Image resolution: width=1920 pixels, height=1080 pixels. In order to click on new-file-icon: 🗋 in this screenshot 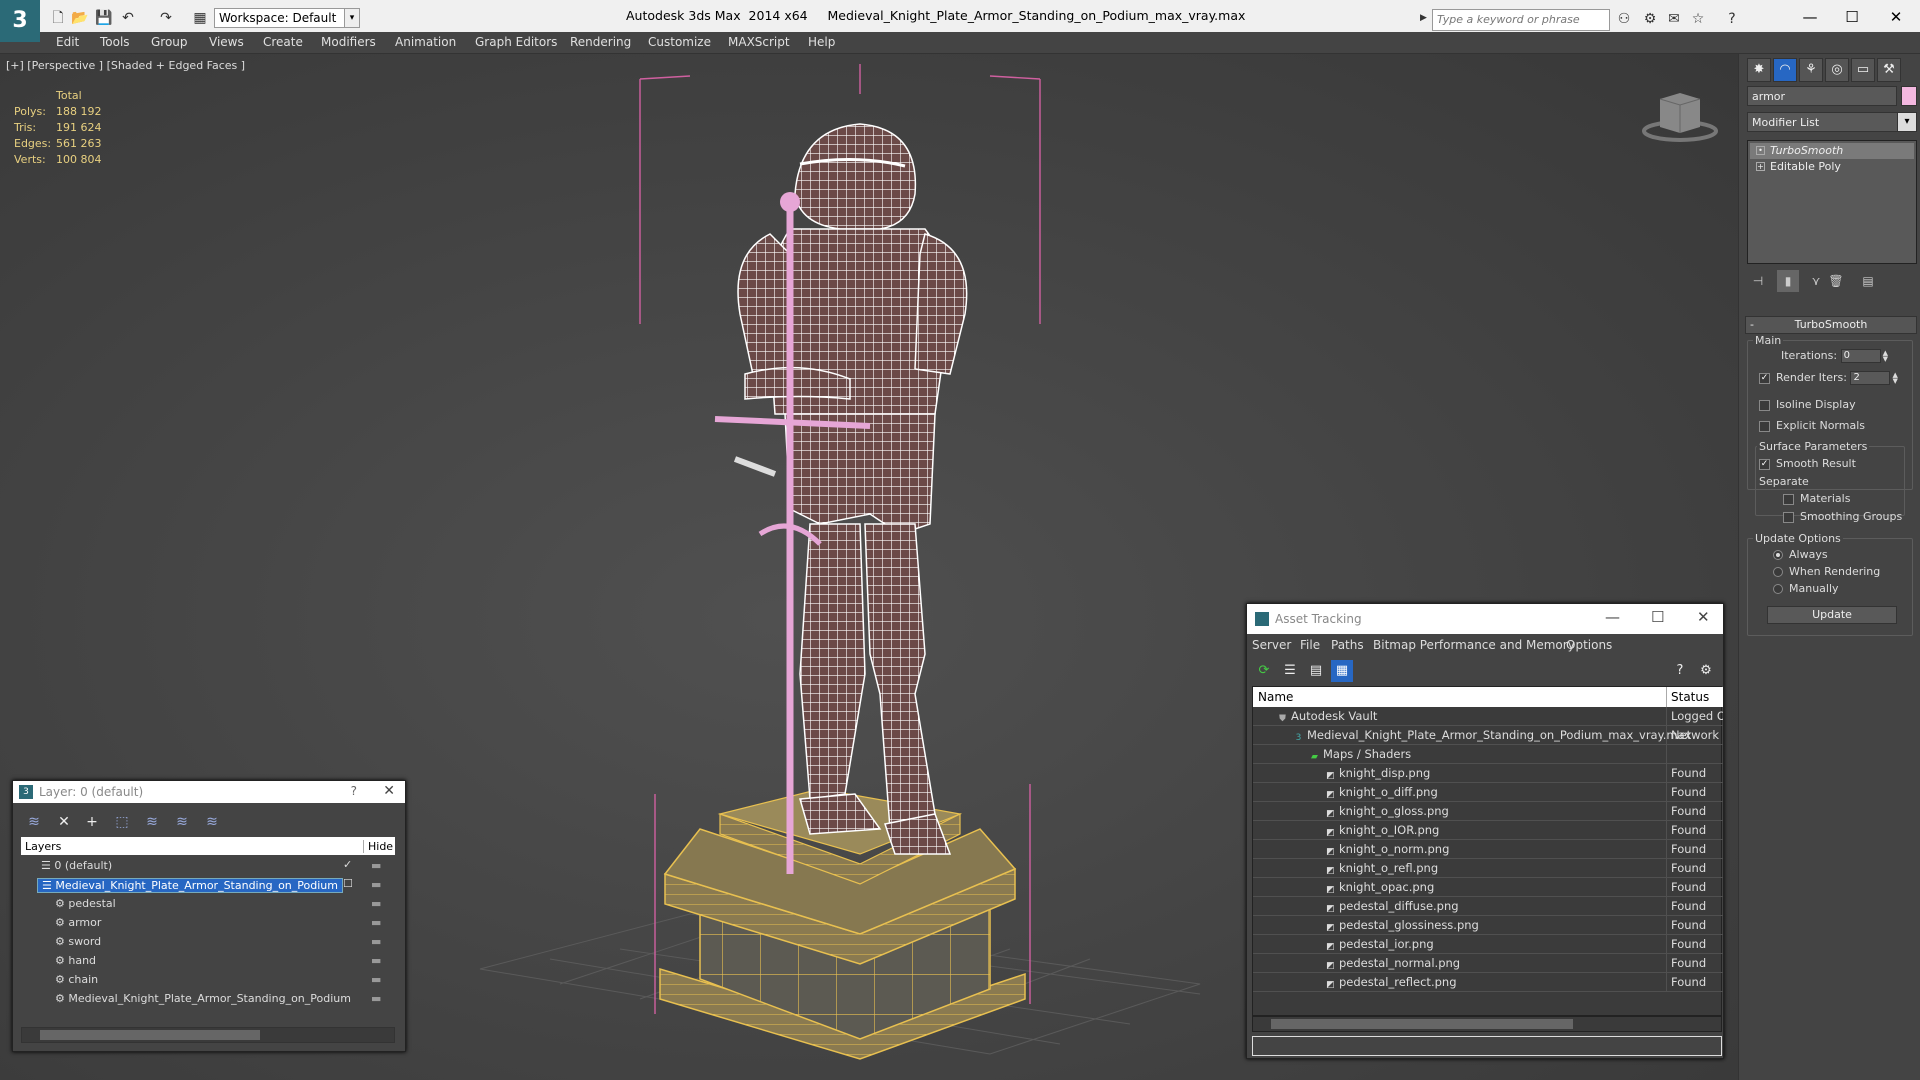, I will do `click(58, 18)`.